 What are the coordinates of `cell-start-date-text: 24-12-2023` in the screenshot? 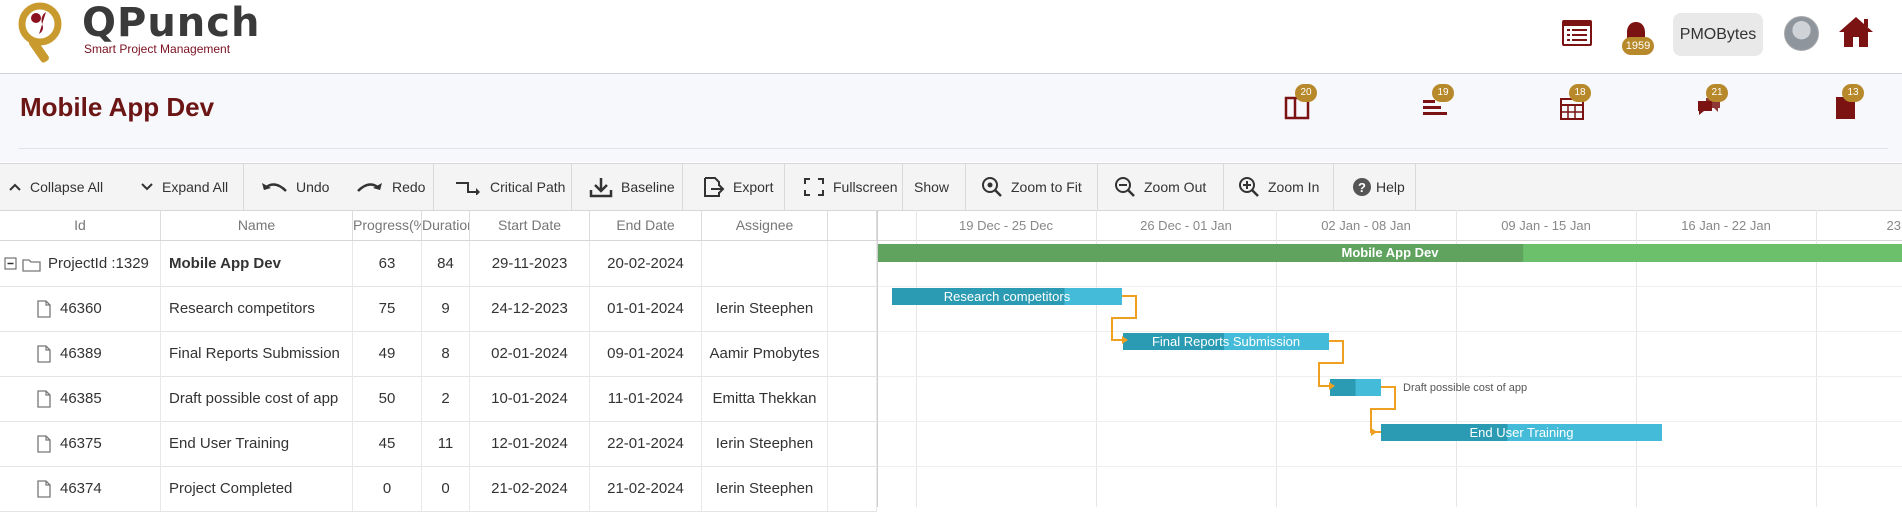 It's located at (529, 308).